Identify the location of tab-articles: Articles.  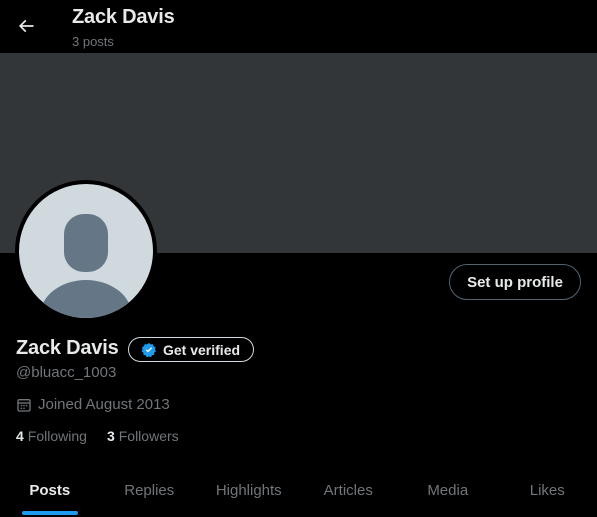
(349, 490).